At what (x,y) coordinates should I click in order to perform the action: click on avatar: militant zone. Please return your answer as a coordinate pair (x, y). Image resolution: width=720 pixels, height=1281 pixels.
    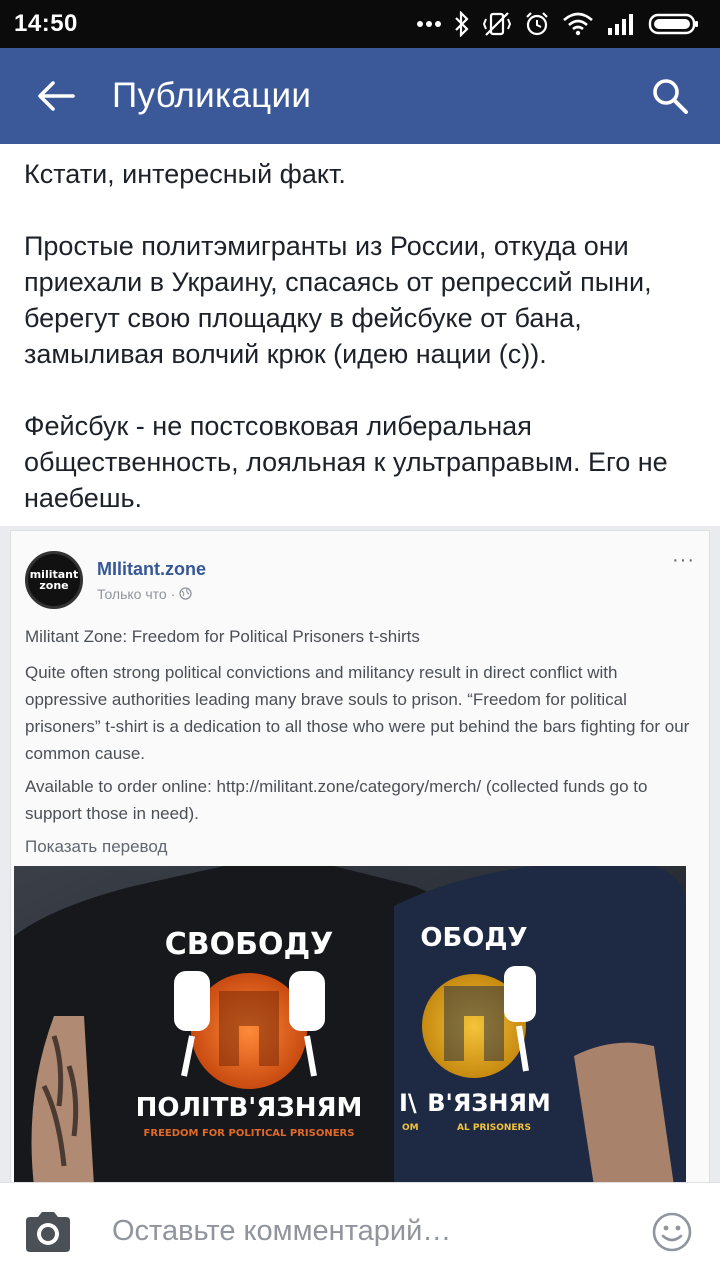
    Looking at the image, I should click on (54, 580).